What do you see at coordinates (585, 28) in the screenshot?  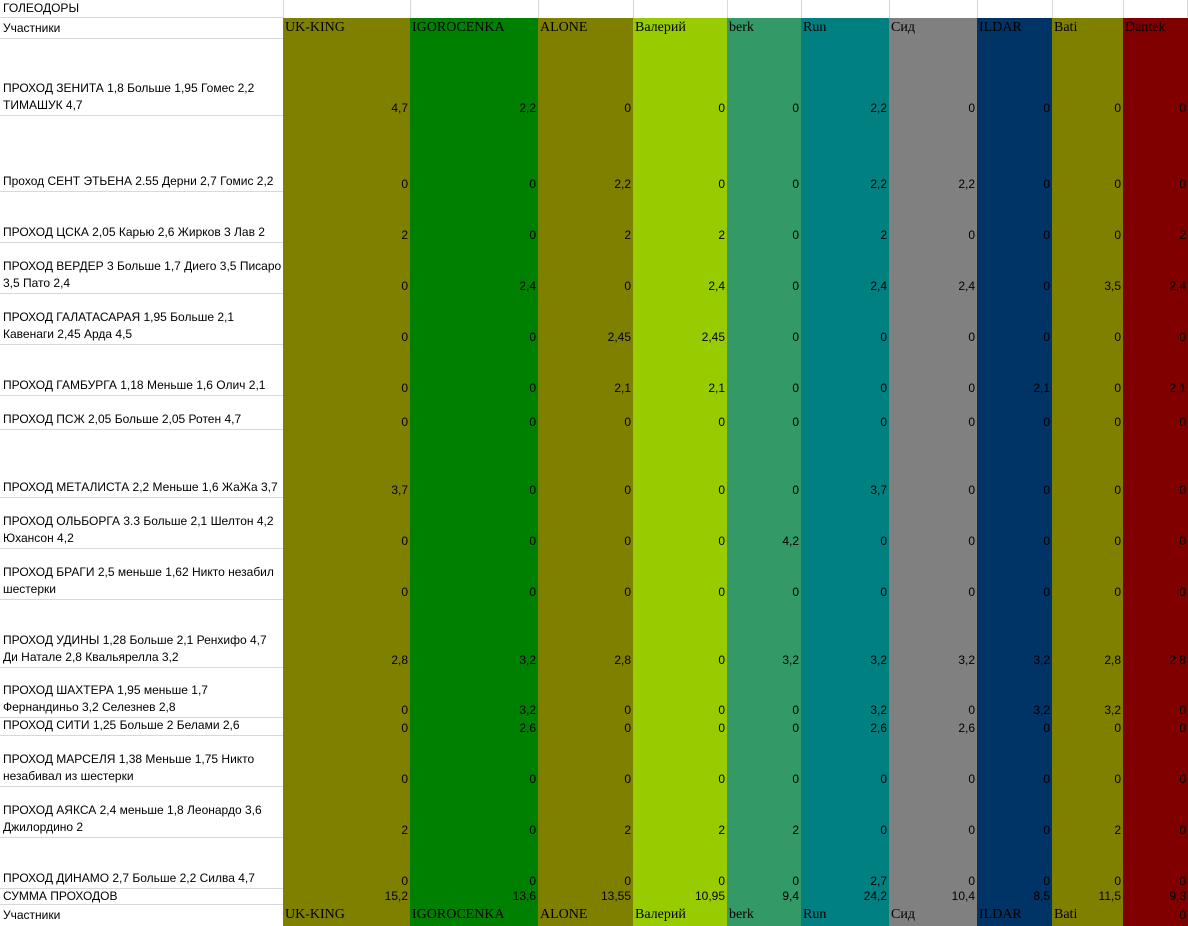 I see `participant-name-header: ALONE` at bounding box center [585, 28].